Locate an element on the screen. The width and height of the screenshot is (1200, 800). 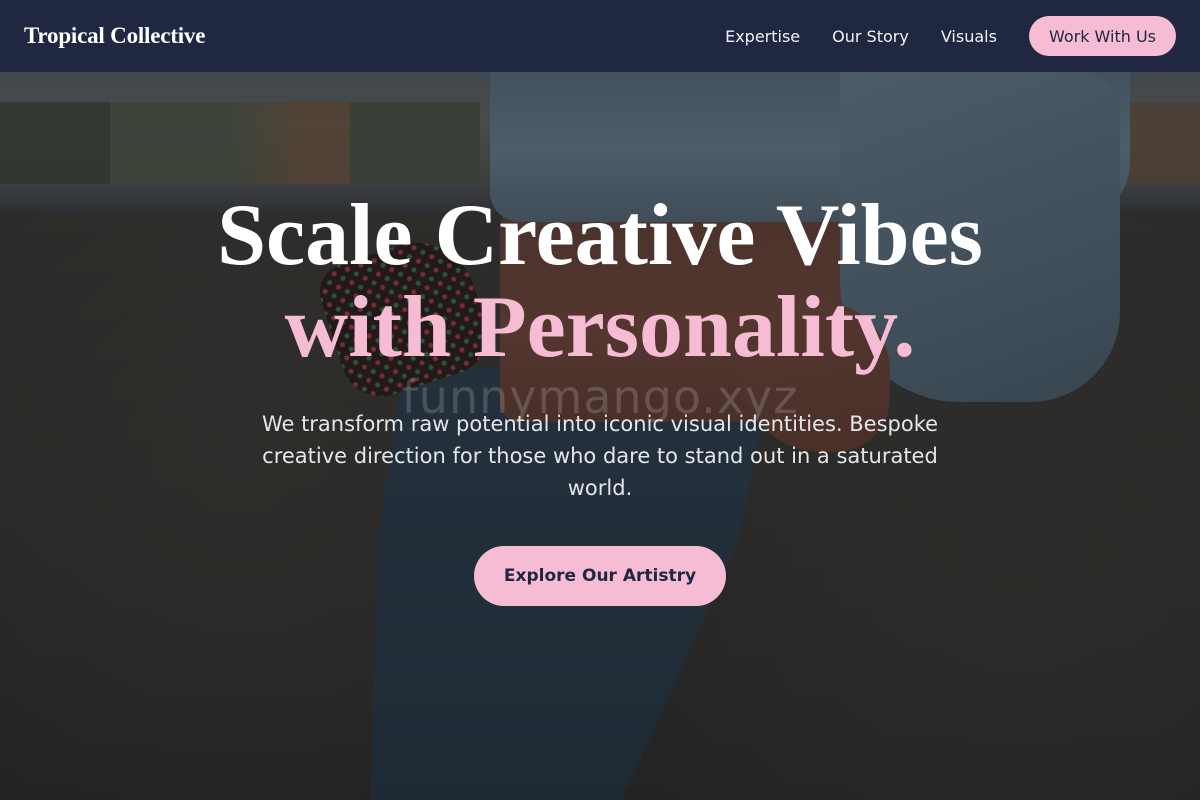
nav-link-expertise: Expertise is located at coordinates (762, 36).